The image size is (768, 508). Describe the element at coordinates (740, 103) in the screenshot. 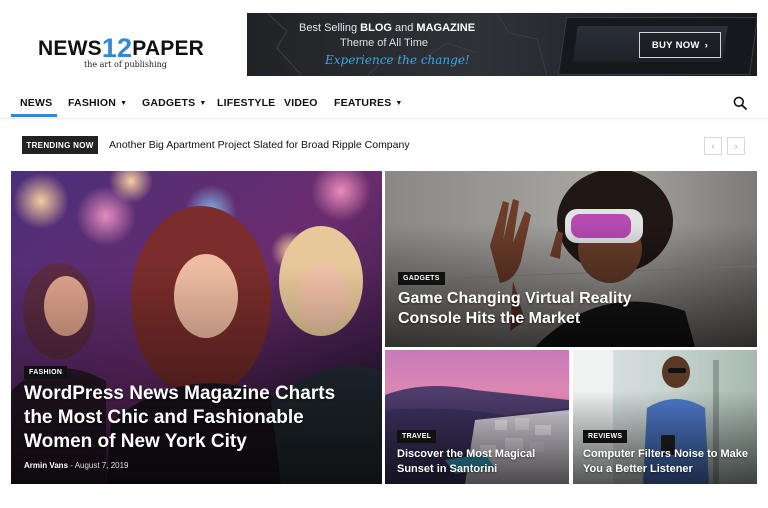

I see `search-icon` at that location.